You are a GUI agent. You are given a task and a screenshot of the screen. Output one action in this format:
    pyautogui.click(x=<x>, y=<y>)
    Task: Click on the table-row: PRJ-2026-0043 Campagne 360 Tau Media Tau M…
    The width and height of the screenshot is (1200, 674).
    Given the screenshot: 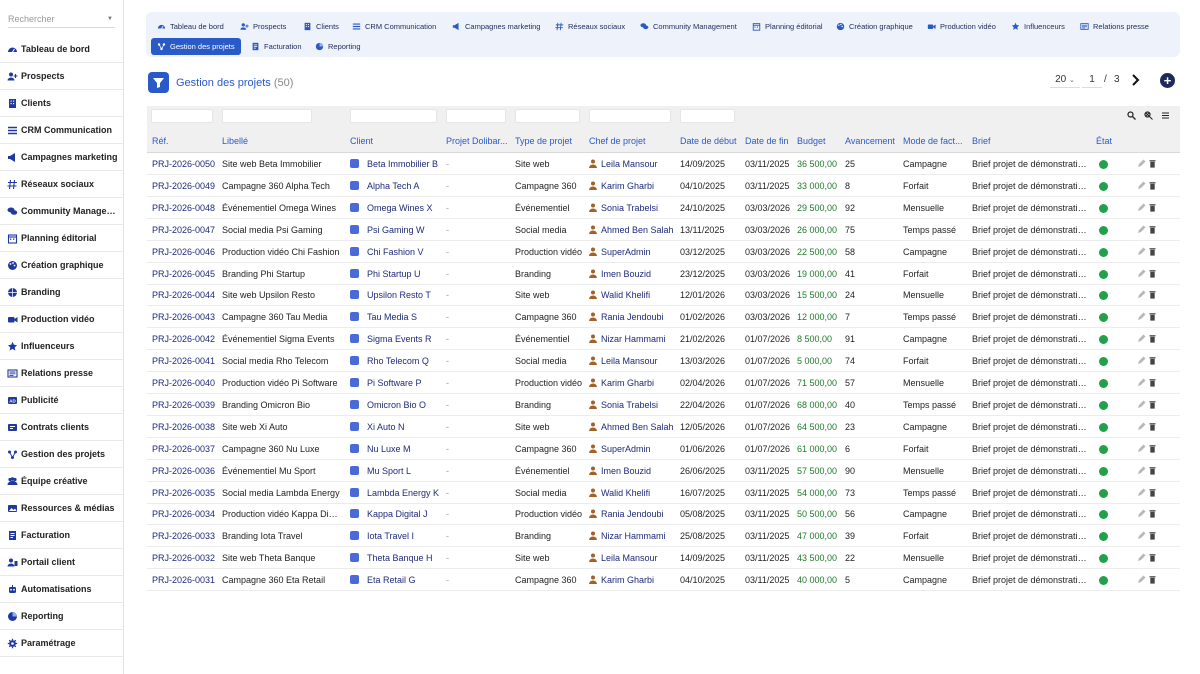 What is the action you would take?
    pyautogui.click(x=663, y=317)
    